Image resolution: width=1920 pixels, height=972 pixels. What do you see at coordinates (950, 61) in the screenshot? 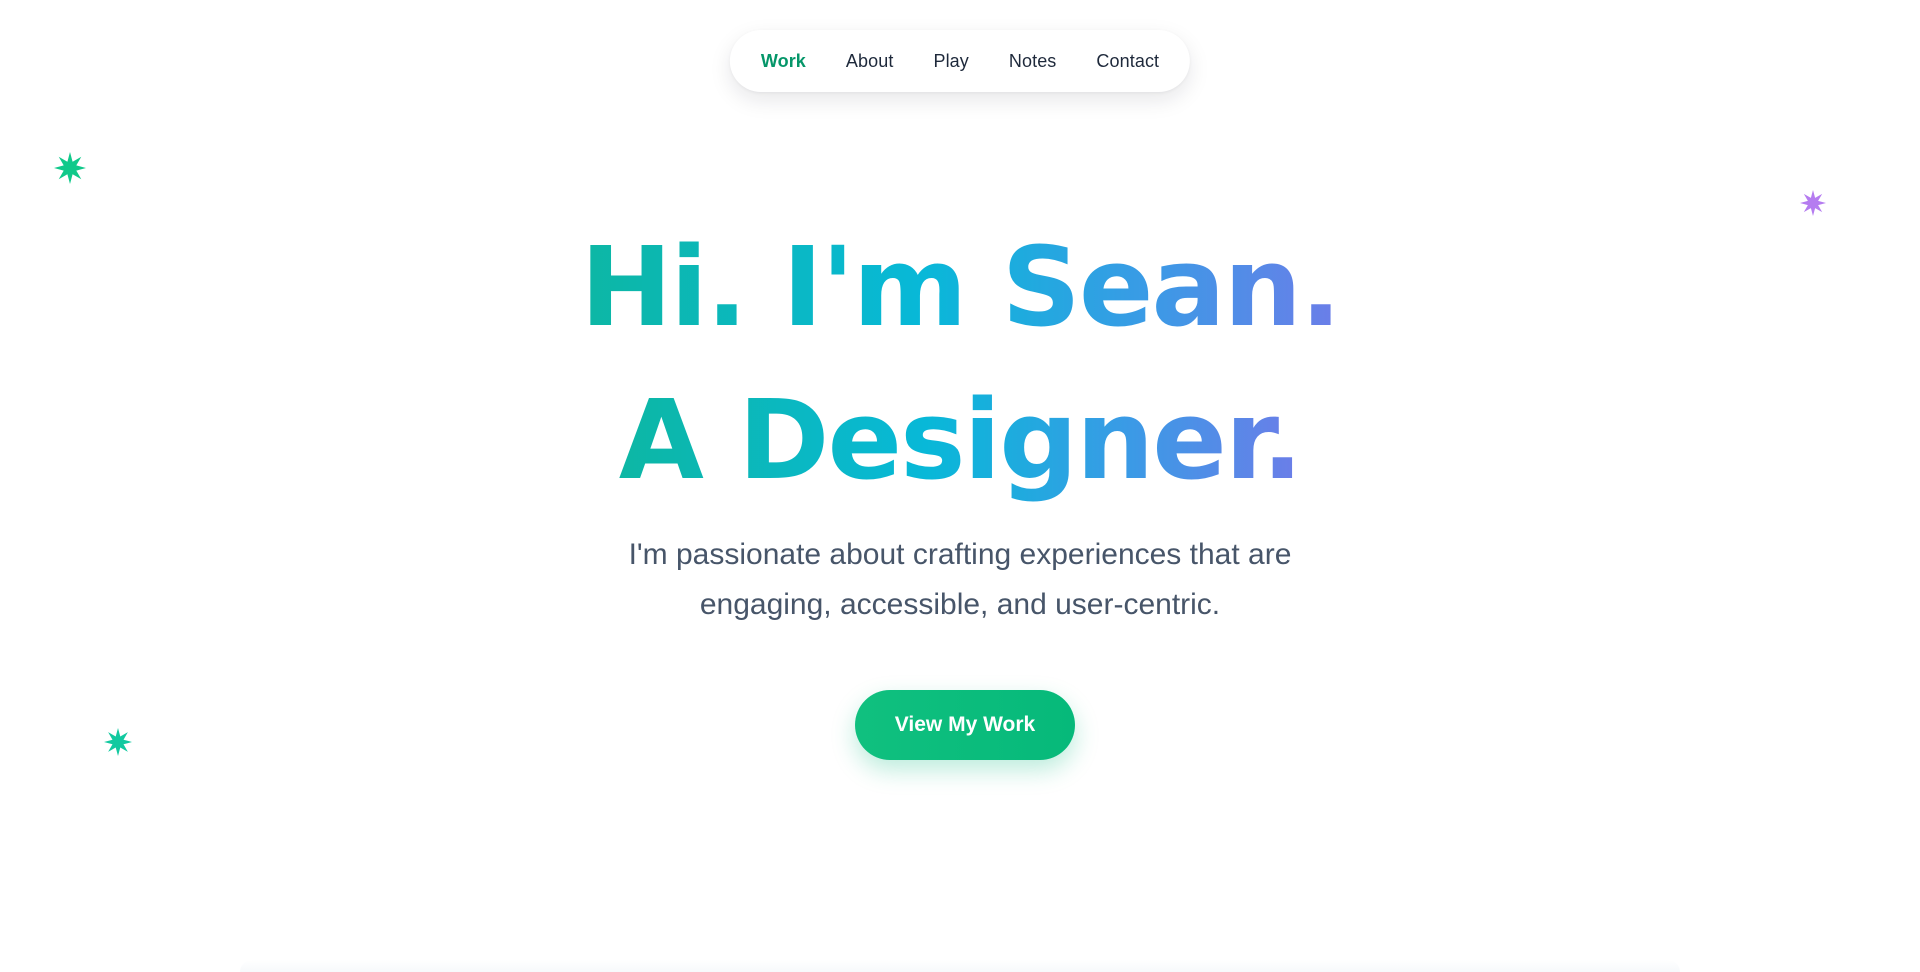
I see `nav-item-play: Play` at bounding box center [950, 61].